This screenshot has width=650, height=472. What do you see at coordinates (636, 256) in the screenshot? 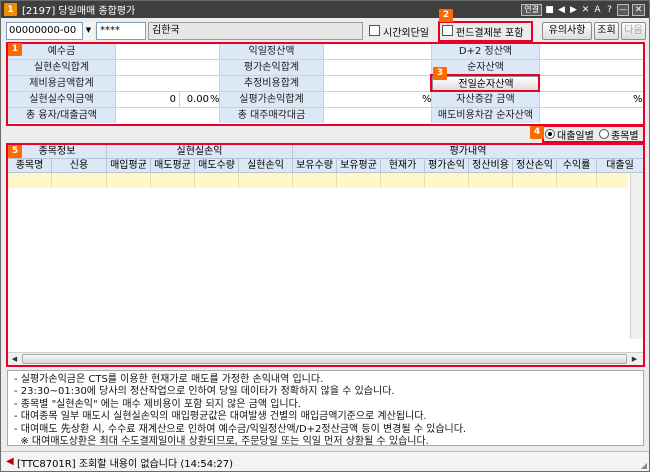
I see `vertical-scrollbar` at bounding box center [636, 256].